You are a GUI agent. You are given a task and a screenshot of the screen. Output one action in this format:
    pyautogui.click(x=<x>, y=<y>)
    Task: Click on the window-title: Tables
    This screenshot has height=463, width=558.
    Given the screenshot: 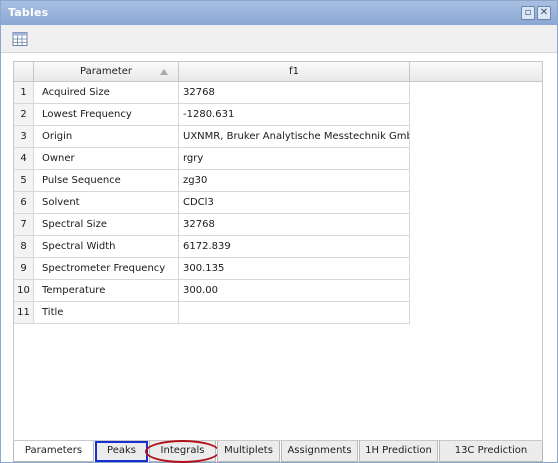 What is the action you would take?
    pyautogui.click(x=28, y=12)
    